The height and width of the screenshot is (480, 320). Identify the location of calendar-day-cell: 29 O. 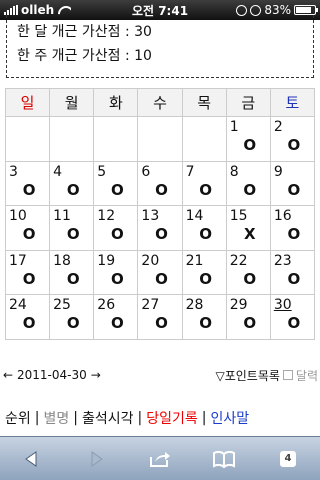
(248, 317).